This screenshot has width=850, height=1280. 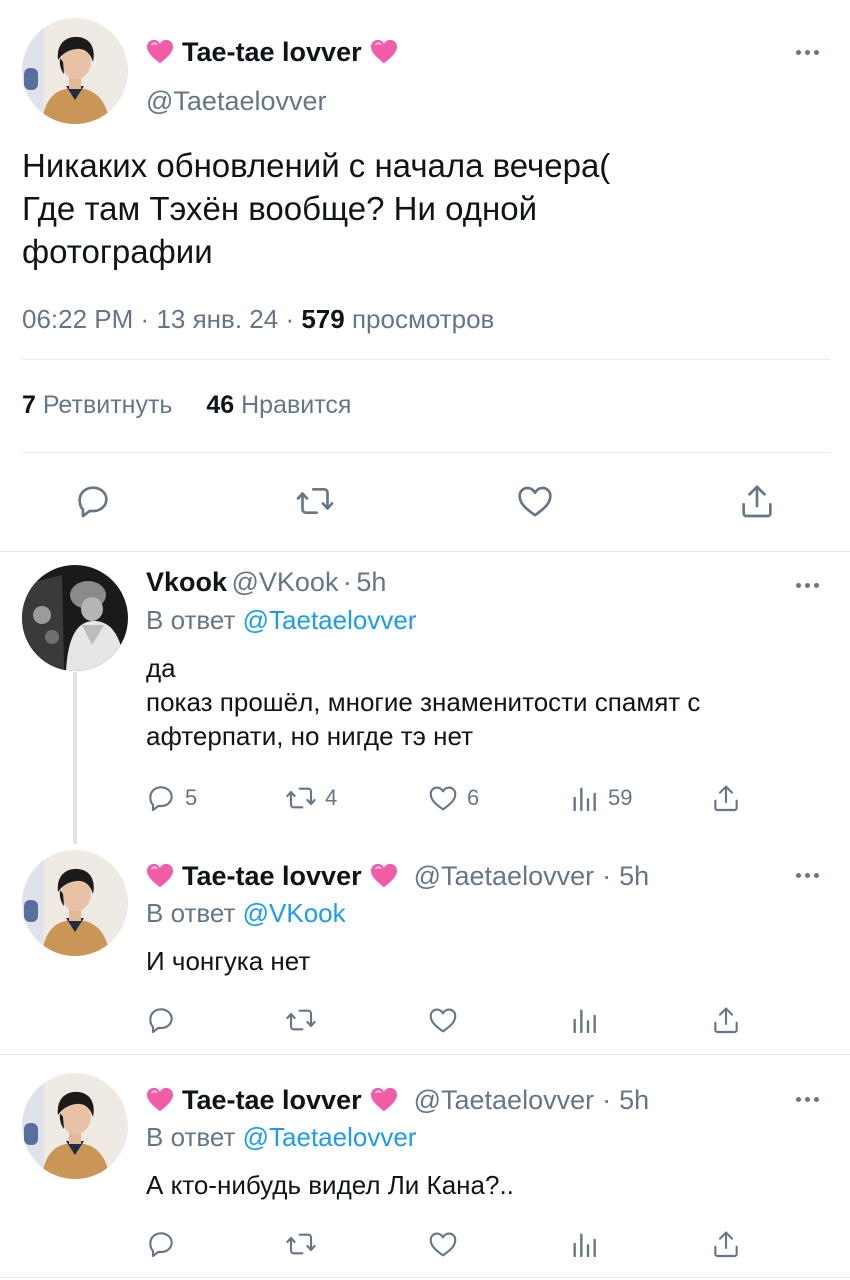 I want to click on retweets-count: 7, so click(x=29, y=405).